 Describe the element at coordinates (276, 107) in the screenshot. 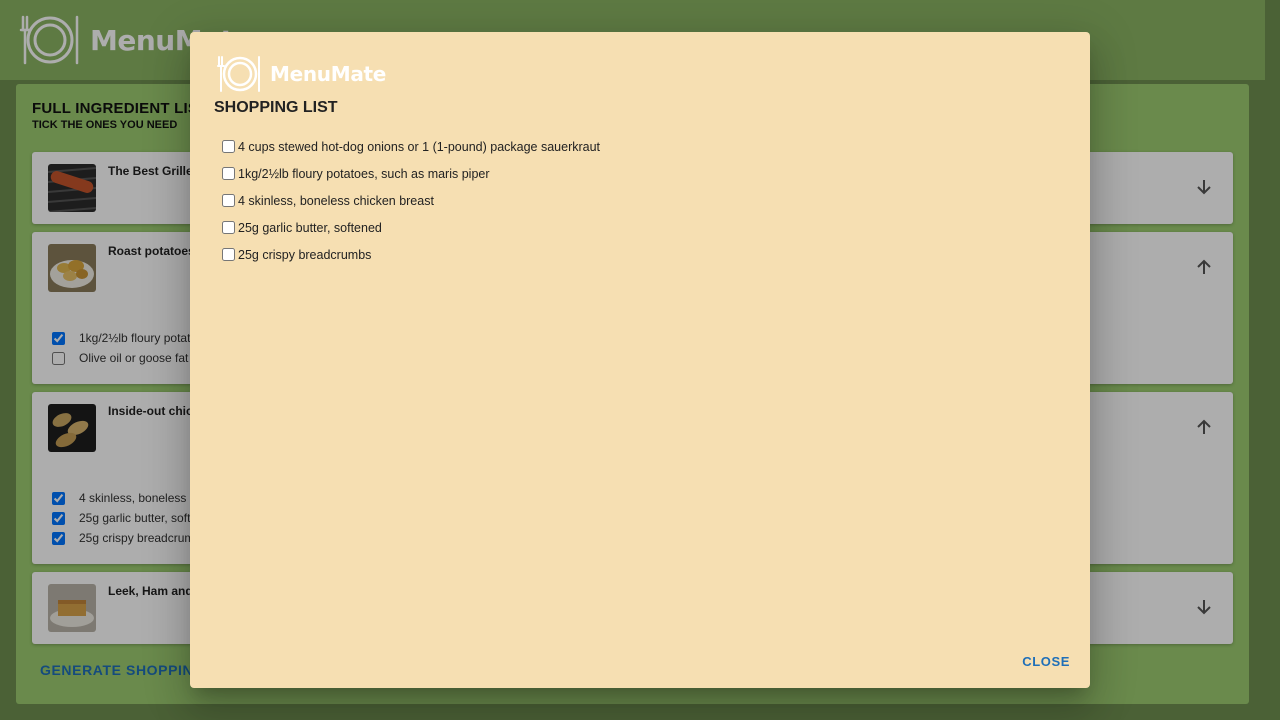

I see `dialog-title: SHOPPING LIST` at that location.